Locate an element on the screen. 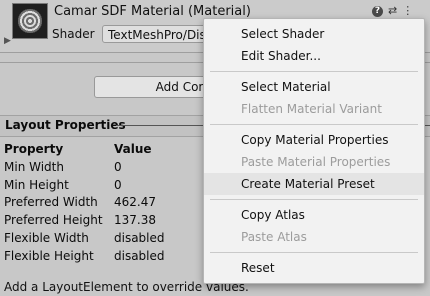  material-preview-thumbnail is located at coordinates (30, 21).